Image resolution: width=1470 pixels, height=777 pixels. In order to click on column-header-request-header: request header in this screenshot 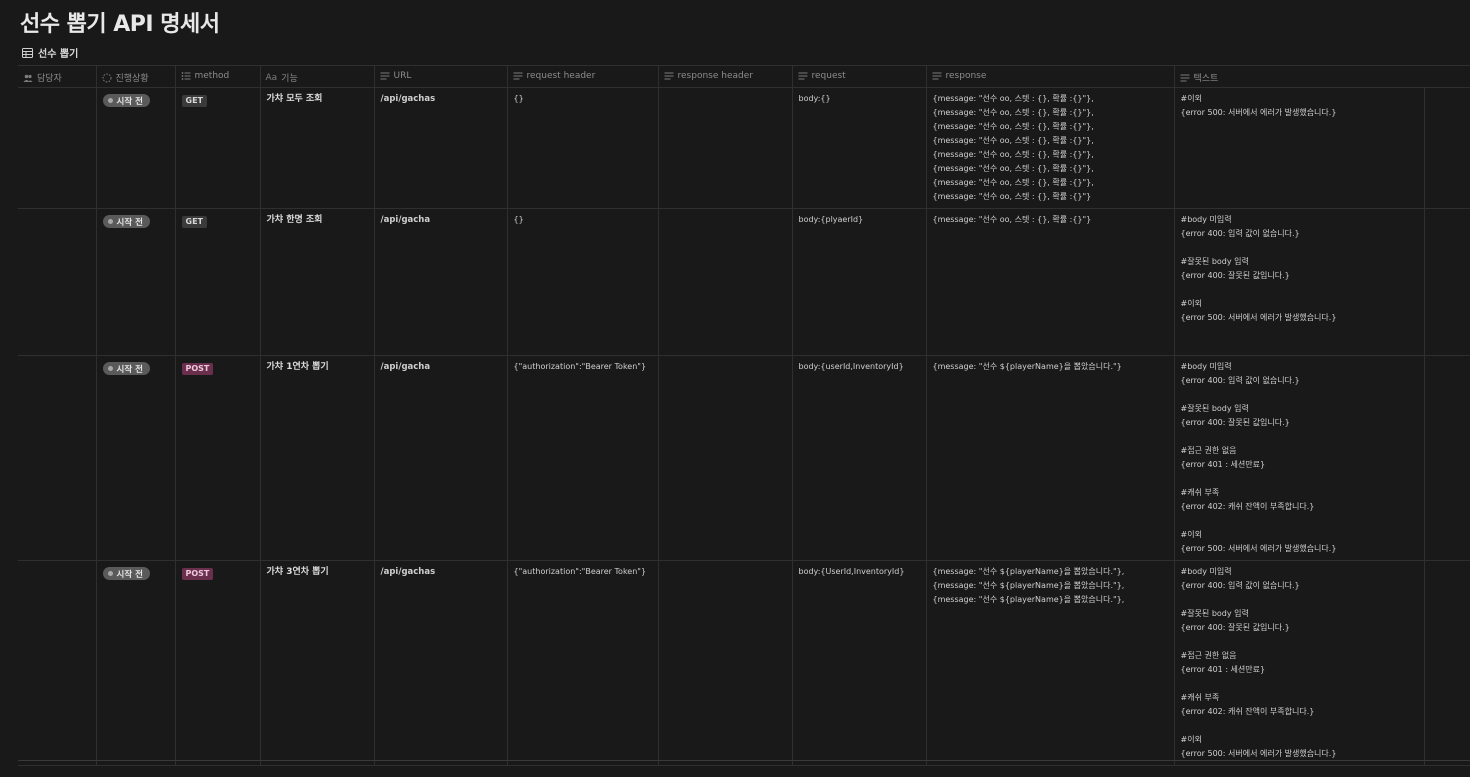, I will do `click(583, 76)`.